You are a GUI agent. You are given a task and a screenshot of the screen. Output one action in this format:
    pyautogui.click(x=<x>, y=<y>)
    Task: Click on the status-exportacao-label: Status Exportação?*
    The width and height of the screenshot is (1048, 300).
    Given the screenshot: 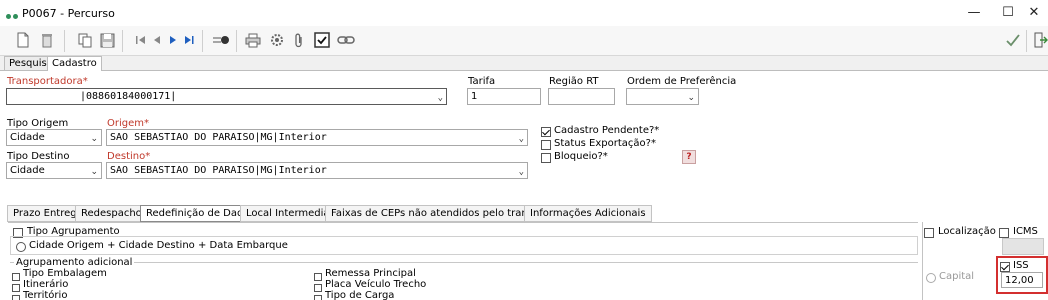 What is the action you would take?
    pyautogui.click(x=605, y=143)
    